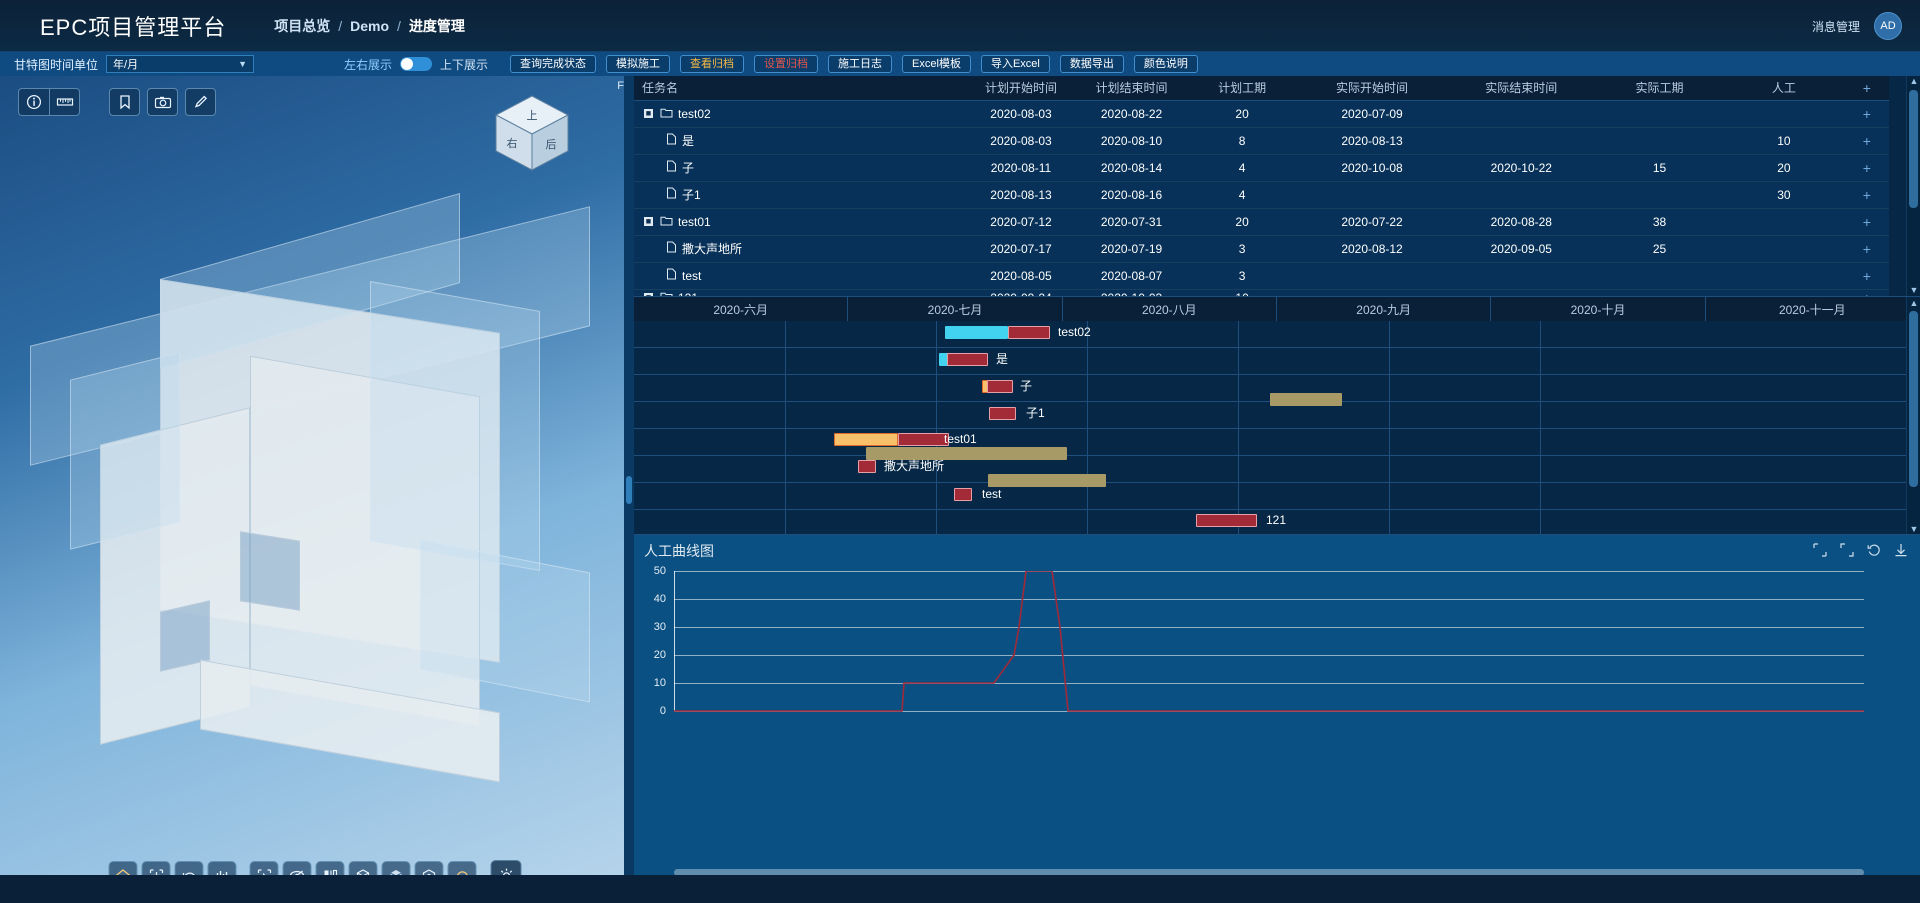  I want to click on plan-duration-cell: 4, so click(1242, 168).